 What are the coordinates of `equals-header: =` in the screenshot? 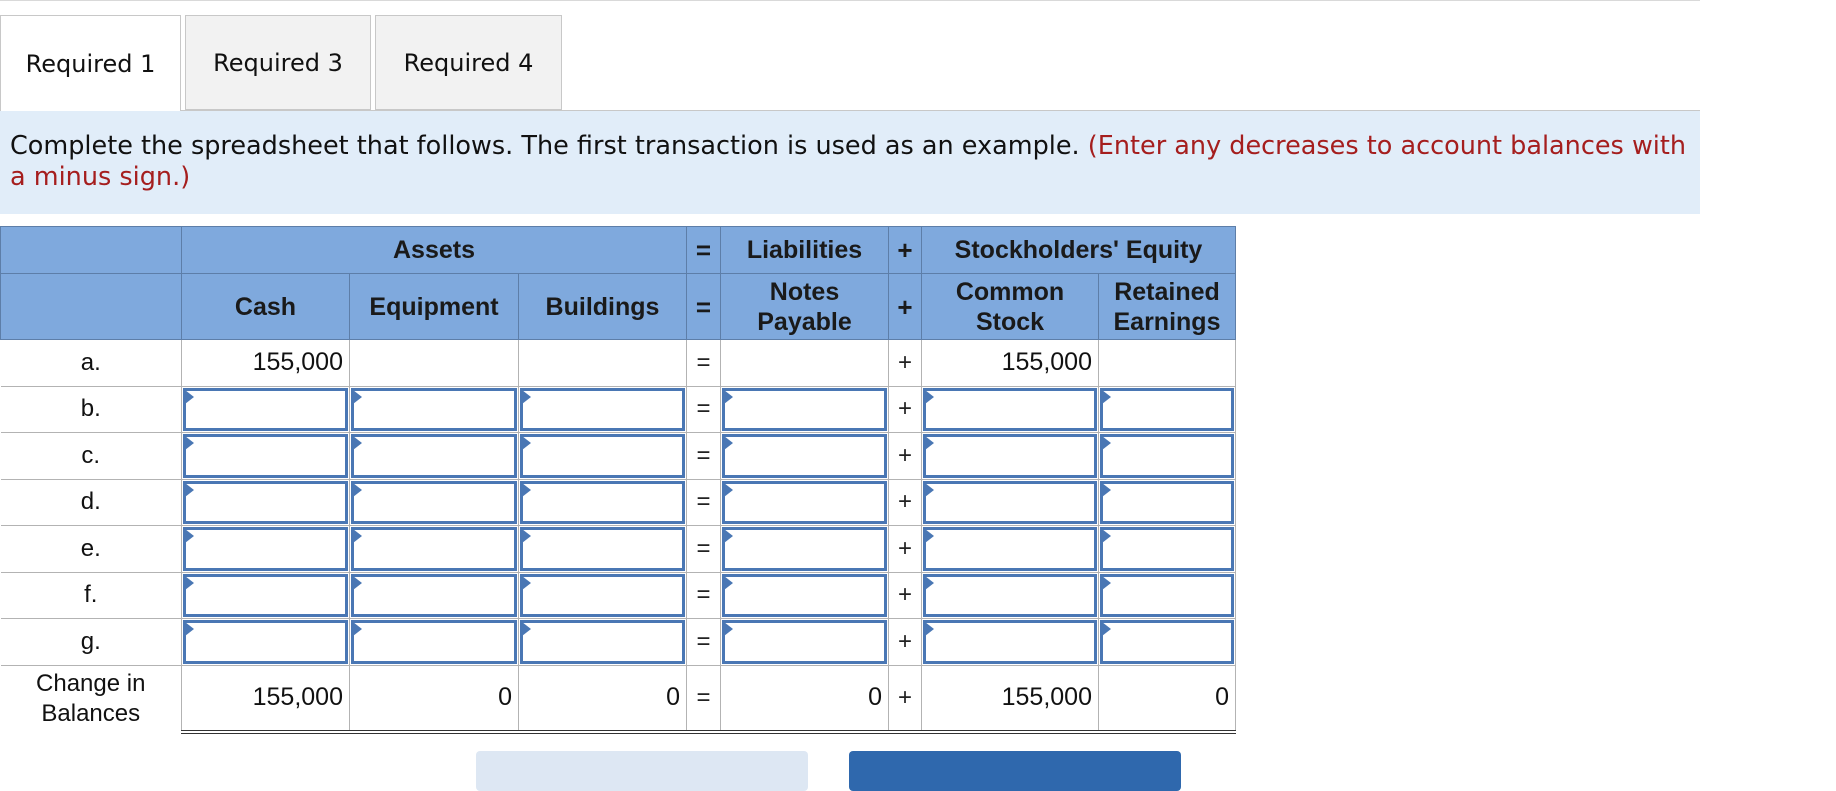 It's located at (703, 250).